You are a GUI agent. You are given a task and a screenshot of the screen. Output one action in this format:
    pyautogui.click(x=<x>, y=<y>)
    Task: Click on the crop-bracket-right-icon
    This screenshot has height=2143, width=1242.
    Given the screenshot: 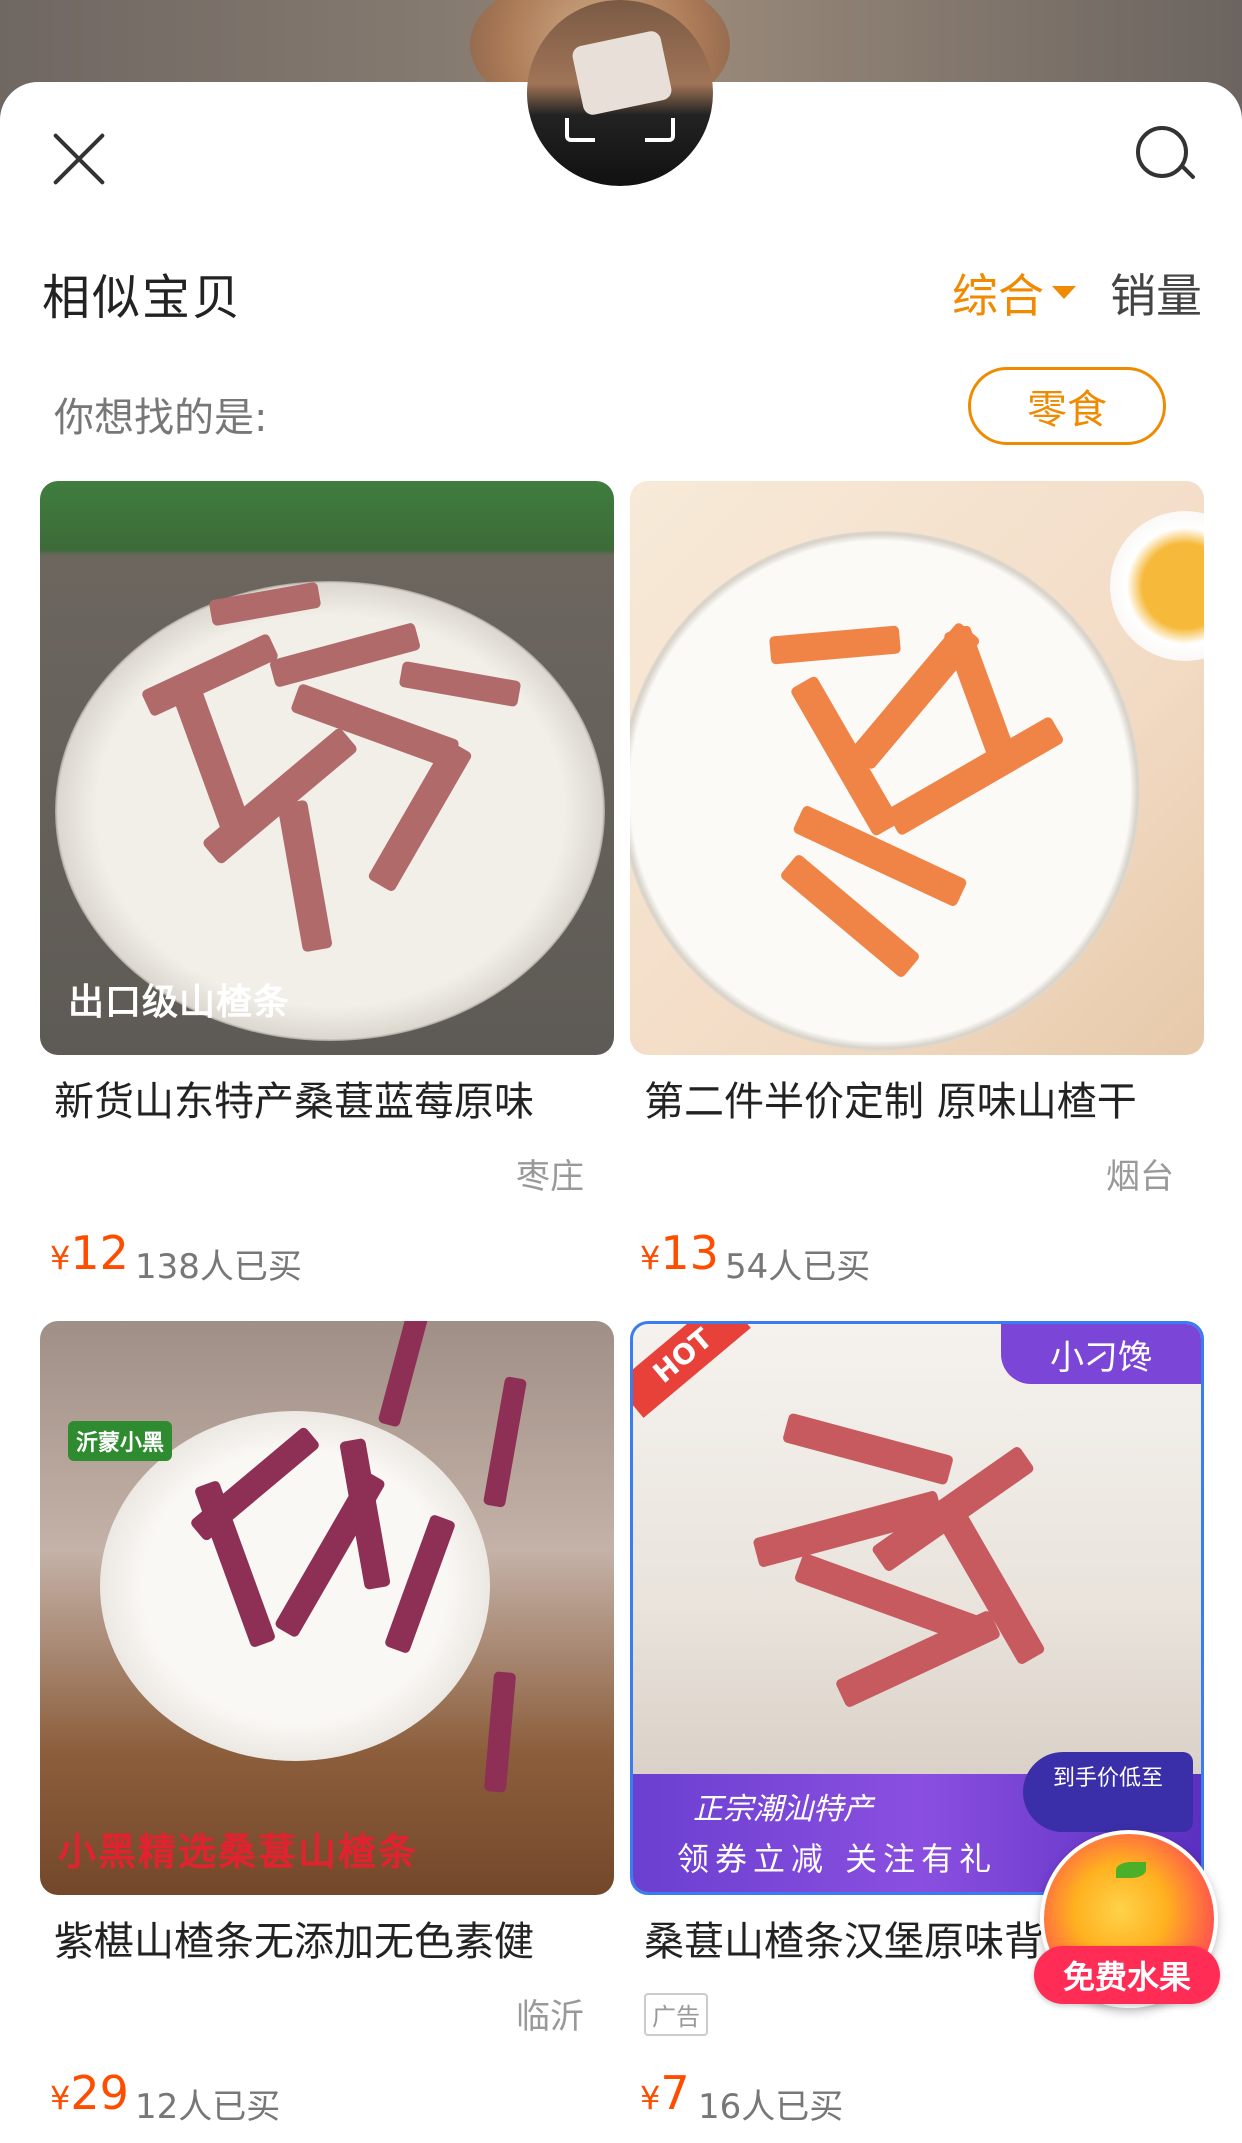 What is the action you would take?
    pyautogui.click(x=660, y=130)
    